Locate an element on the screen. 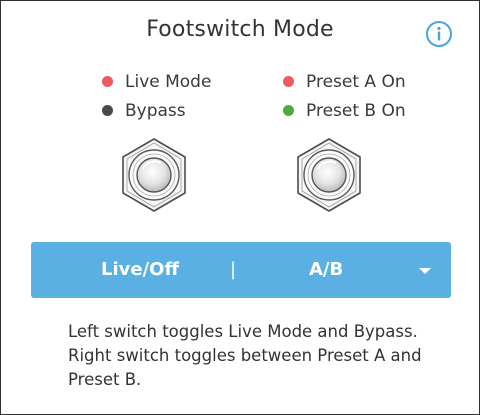 This screenshot has width=480, height=415. preset-b-dot-icon is located at coordinates (288, 110).